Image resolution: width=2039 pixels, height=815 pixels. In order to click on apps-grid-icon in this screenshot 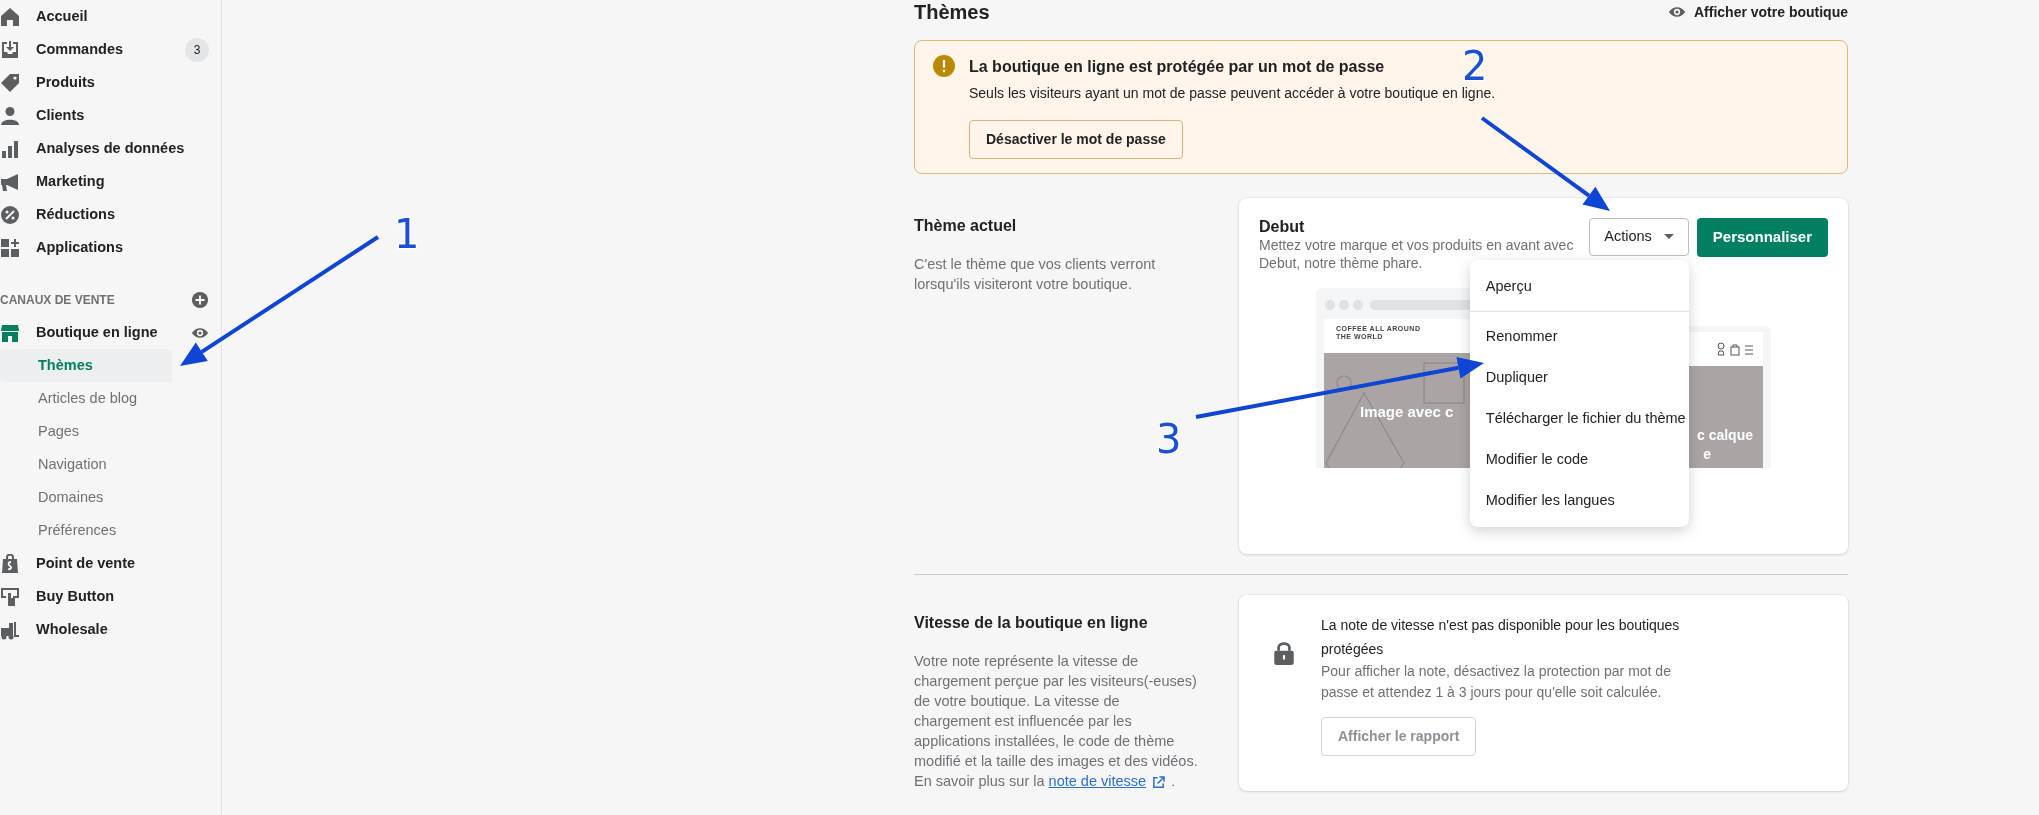, I will do `click(10, 247)`.